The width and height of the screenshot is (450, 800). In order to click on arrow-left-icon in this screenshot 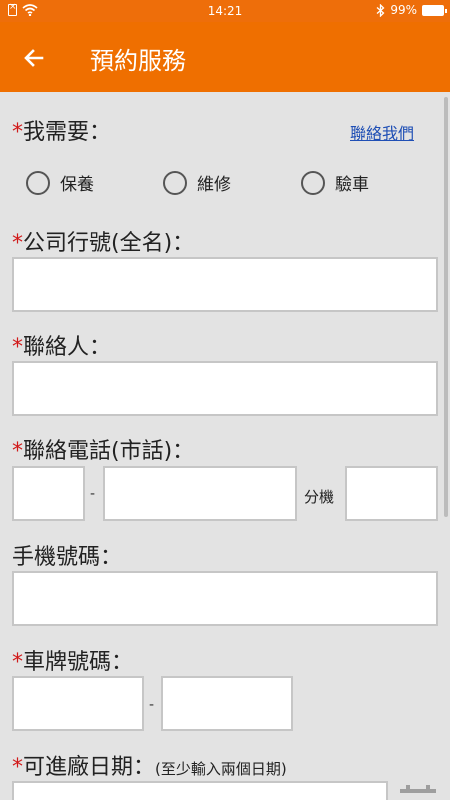, I will do `click(34, 58)`.